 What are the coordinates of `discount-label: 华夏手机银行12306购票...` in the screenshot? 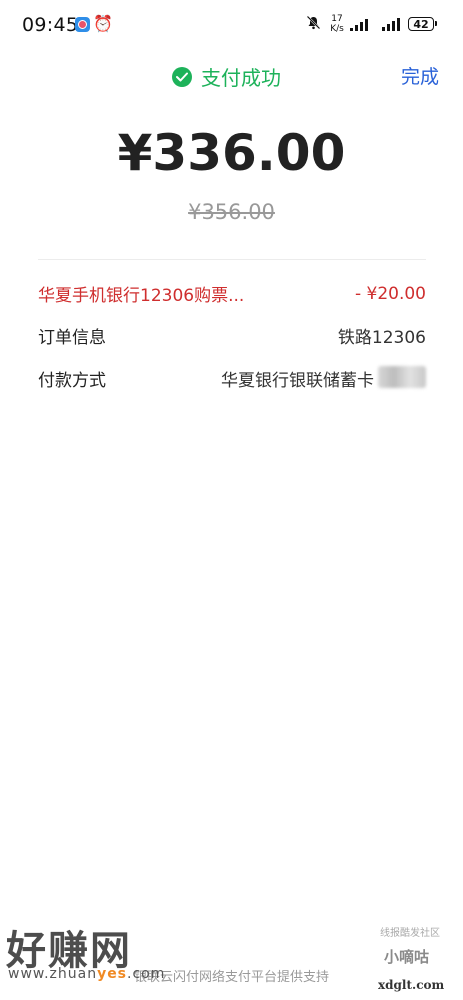 It's located at (141, 296).